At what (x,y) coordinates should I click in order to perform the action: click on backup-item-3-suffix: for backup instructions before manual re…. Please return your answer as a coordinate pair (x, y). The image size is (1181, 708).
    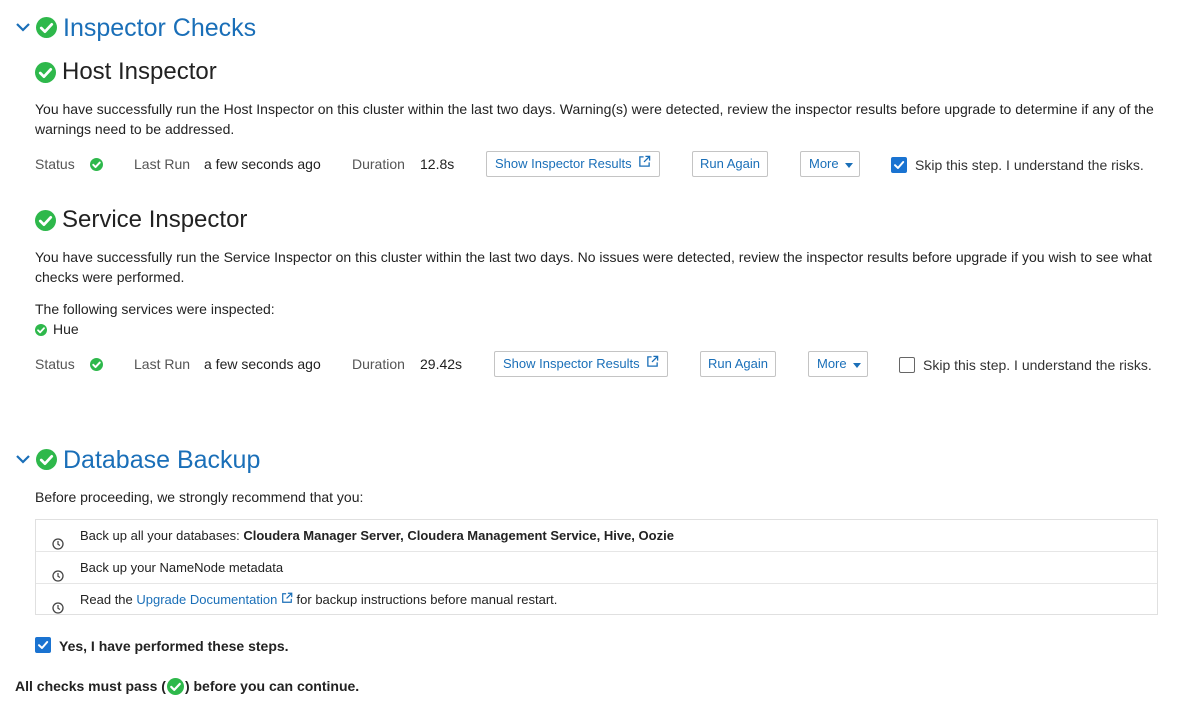
    Looking at the image, I should click on (425, 599).